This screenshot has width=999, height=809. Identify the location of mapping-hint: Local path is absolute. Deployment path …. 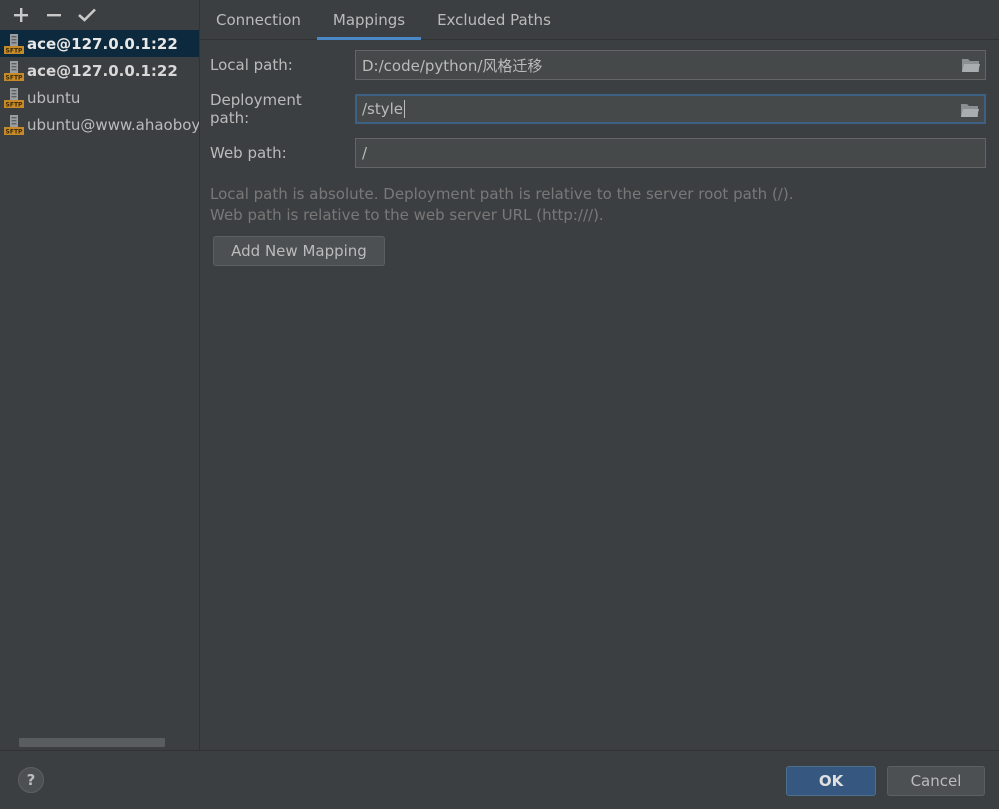
(501, 205).